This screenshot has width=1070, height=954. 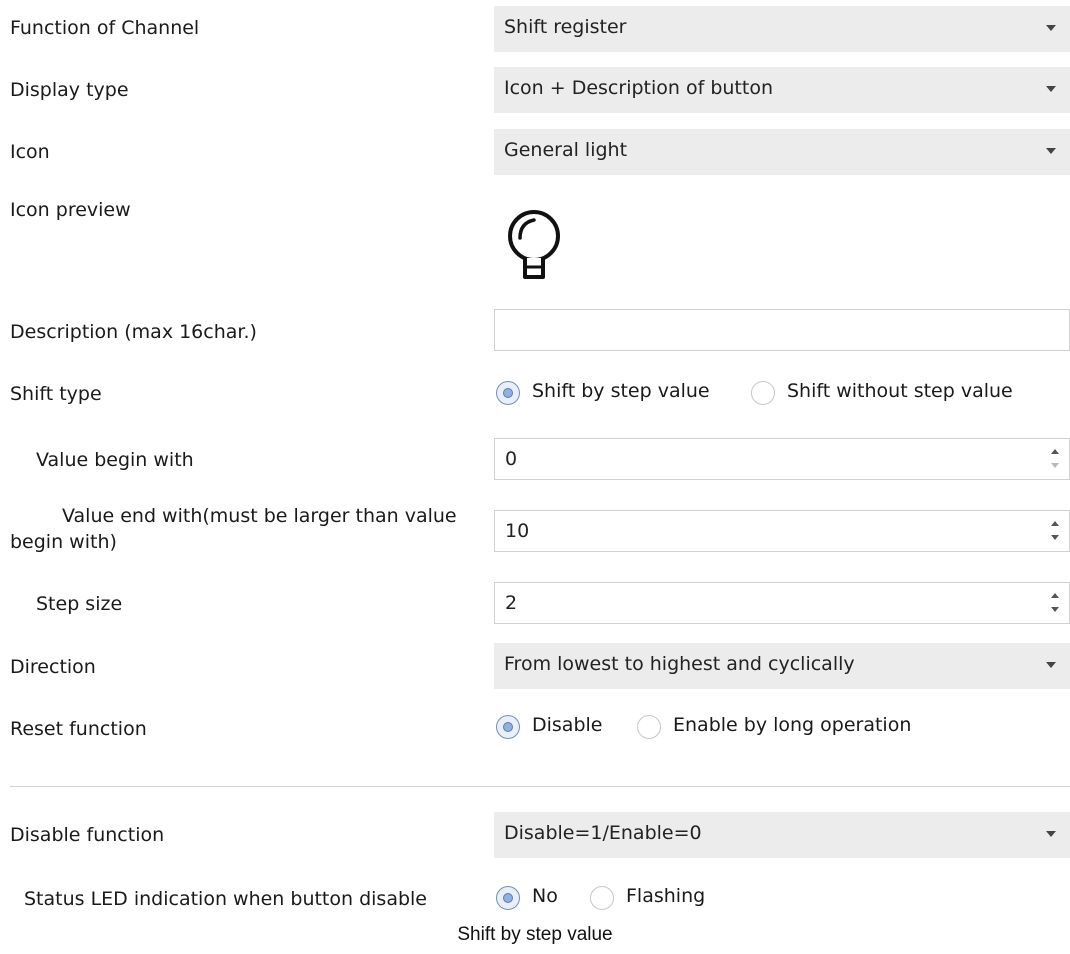 I want to click on value-begin-spinbox: 0, so click(x=782, y=459).